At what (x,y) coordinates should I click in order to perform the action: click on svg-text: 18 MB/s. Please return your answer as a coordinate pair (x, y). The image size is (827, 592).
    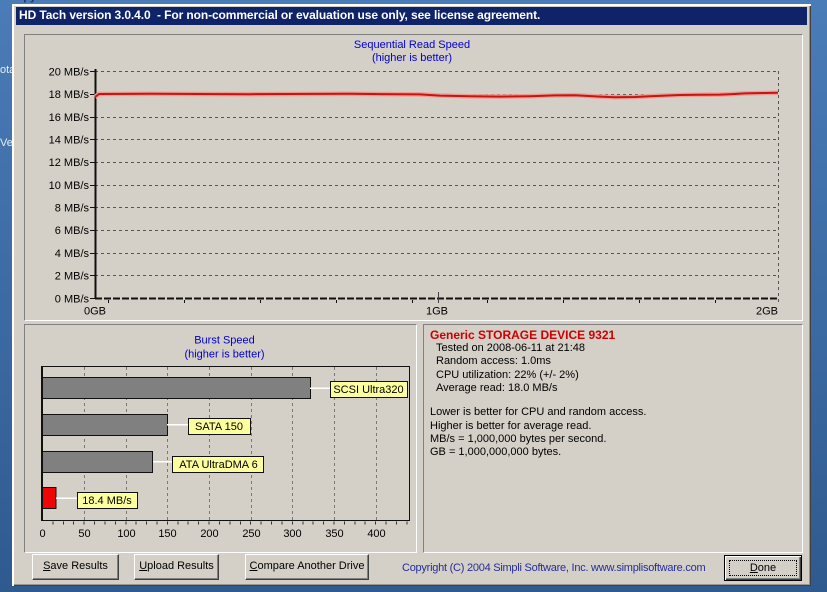
    Looking at the image, I should click on (69, 95).